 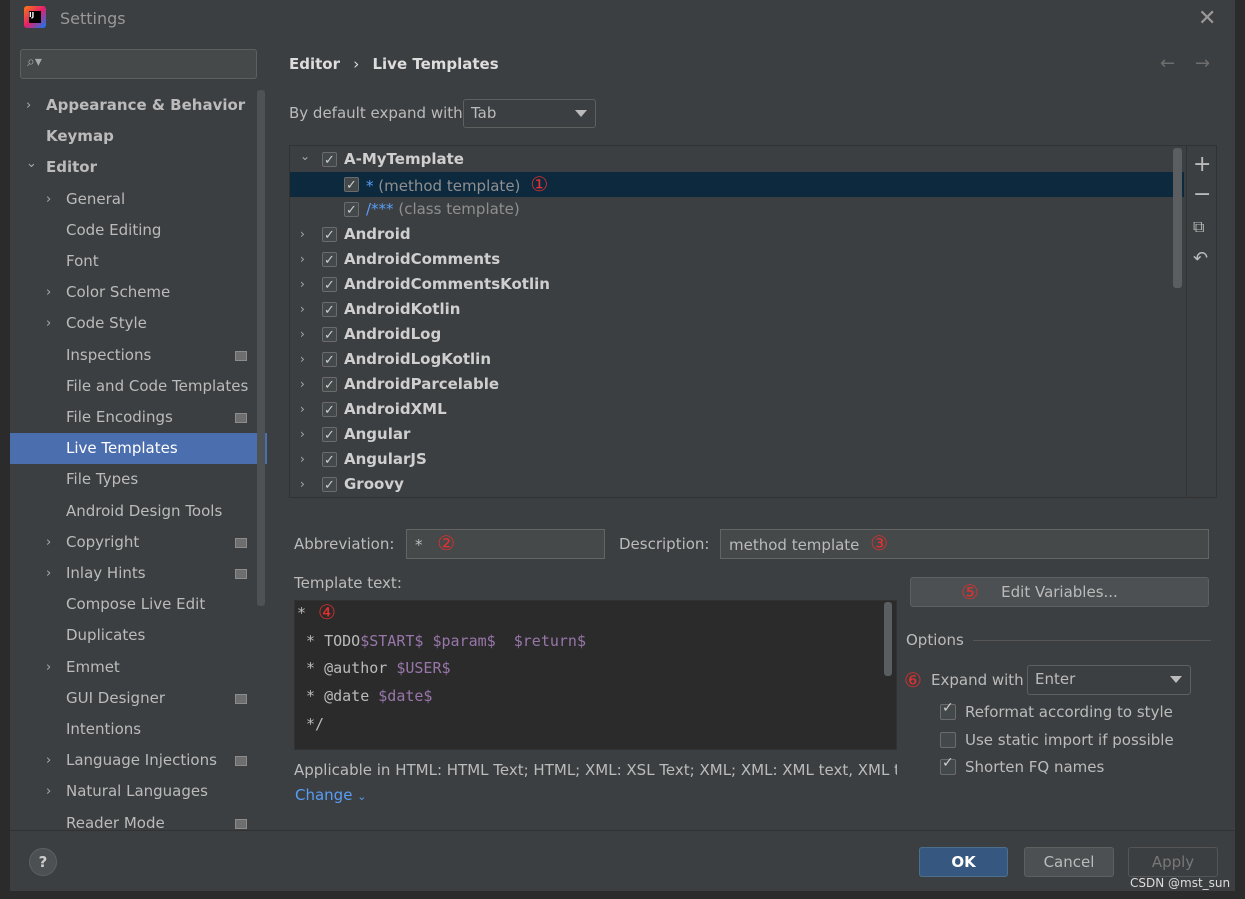 What do you see at coordinates (529, 113) in the screenshot?
I see `default-expand-select: Tab` at bounding box center [529, 113].